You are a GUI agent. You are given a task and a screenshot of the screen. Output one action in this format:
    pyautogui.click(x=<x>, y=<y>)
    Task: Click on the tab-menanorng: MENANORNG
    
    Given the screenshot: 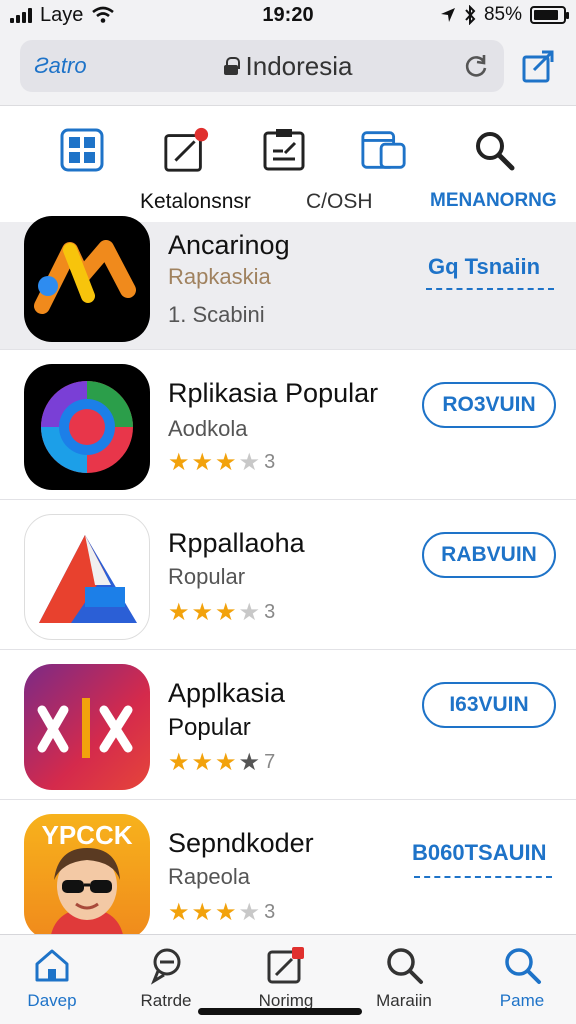 What is the action you would take?
    pyautogui.click(x=493, y=201)
    